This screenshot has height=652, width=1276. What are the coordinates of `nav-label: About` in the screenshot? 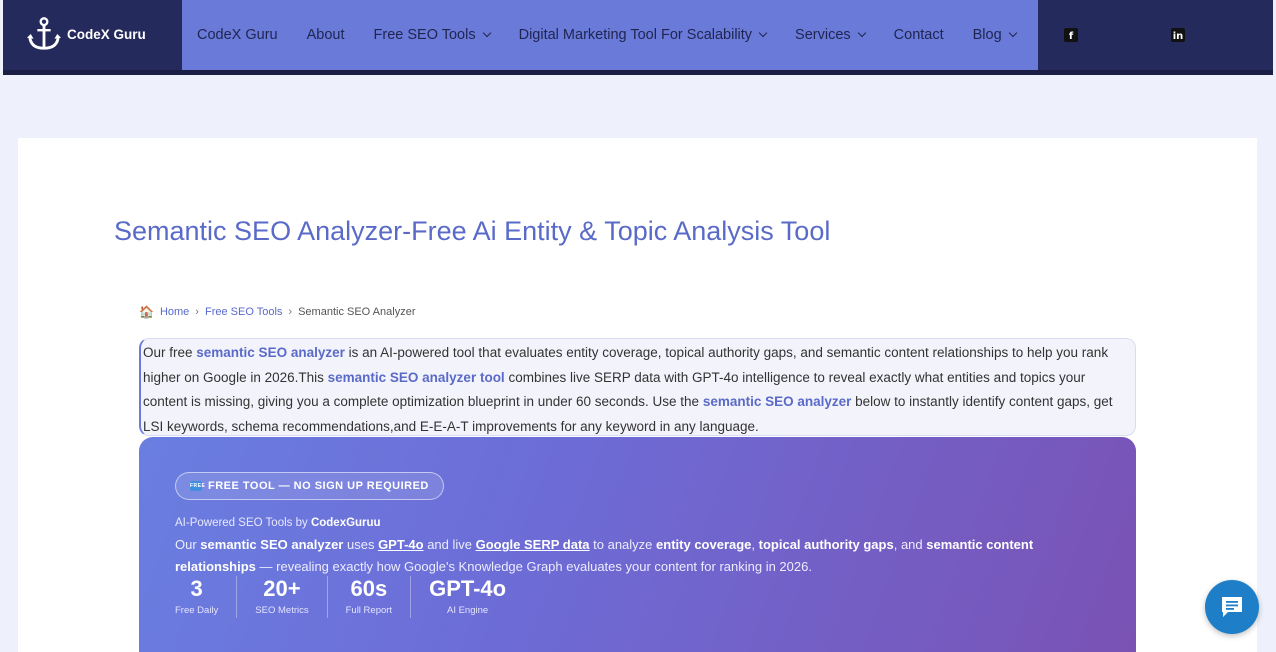 It's located at (325, 35).